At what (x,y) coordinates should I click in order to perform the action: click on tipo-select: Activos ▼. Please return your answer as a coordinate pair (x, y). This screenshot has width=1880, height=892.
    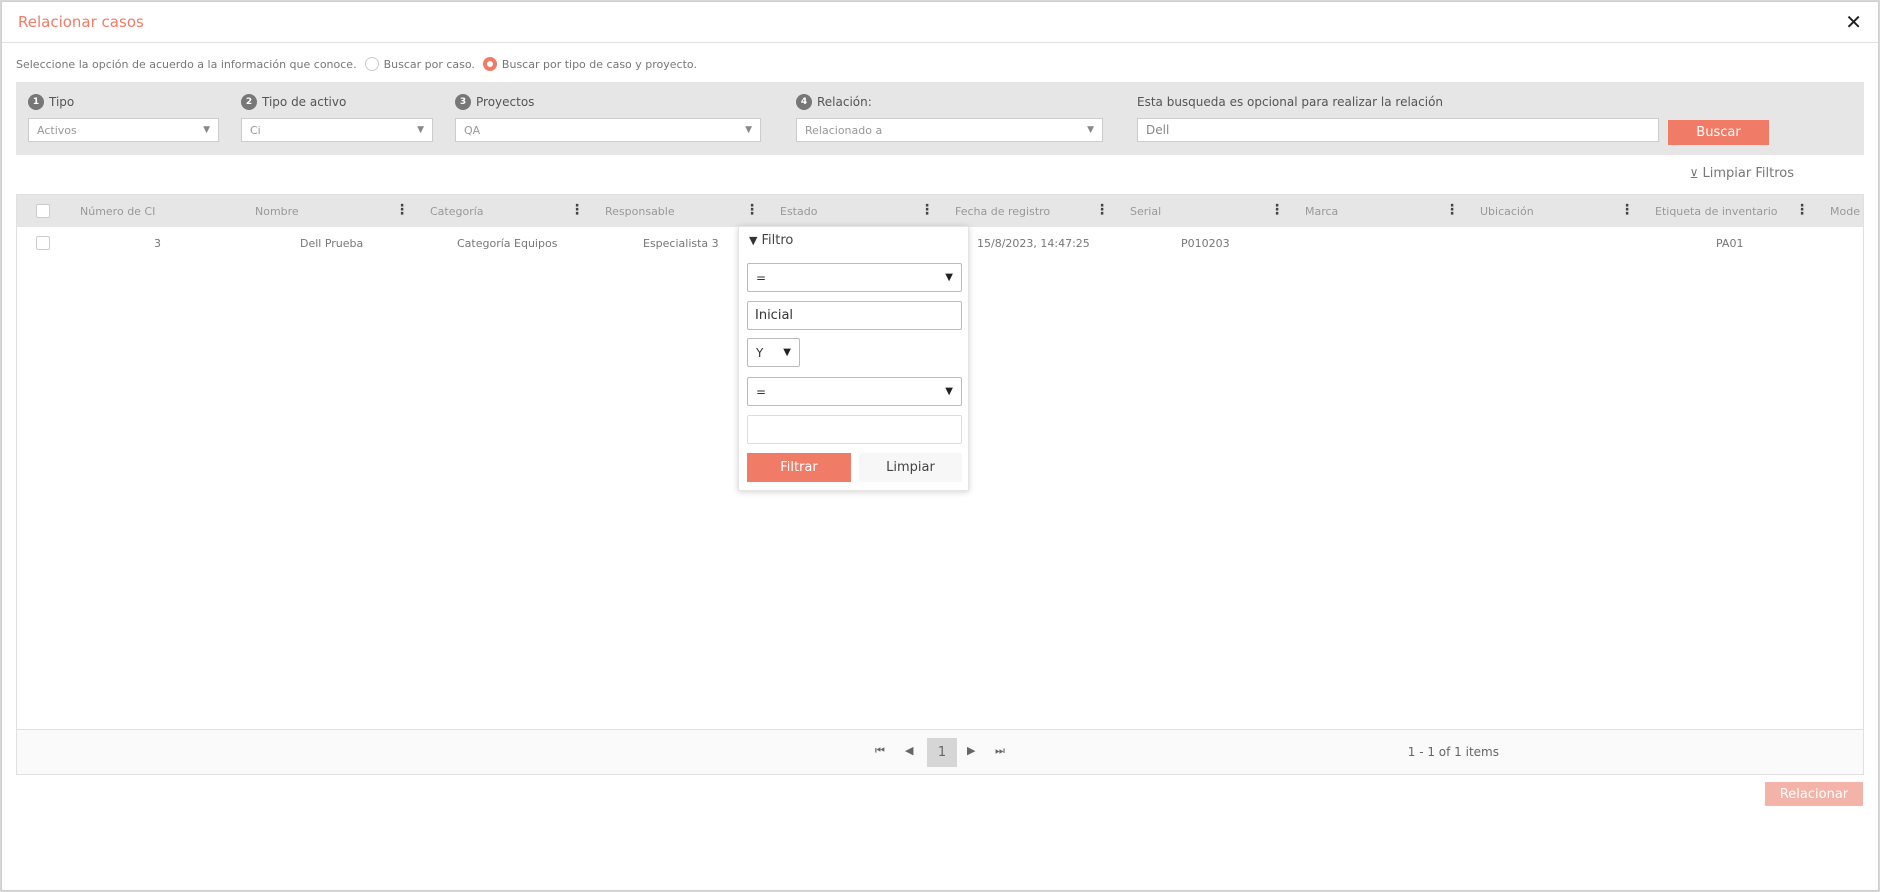
    Looking at the image, I should click on (123, 130).